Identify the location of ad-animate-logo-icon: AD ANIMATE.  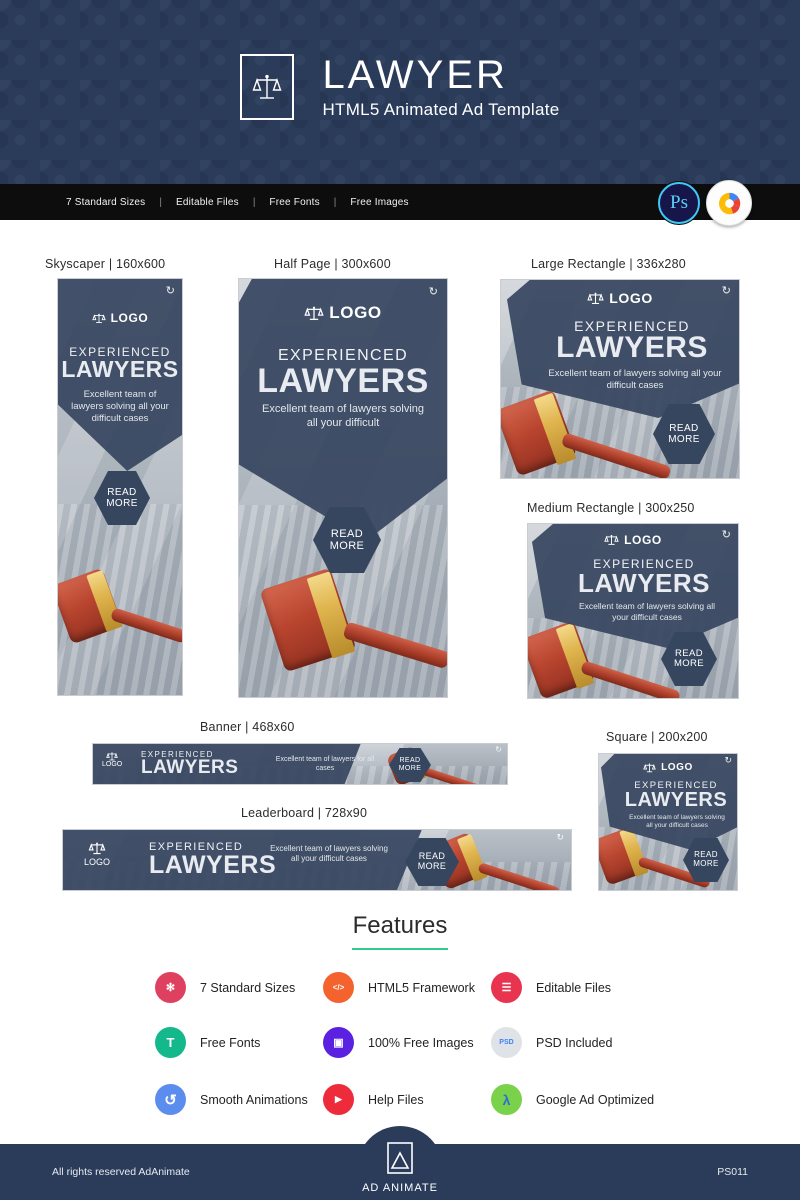
(400, 1163).